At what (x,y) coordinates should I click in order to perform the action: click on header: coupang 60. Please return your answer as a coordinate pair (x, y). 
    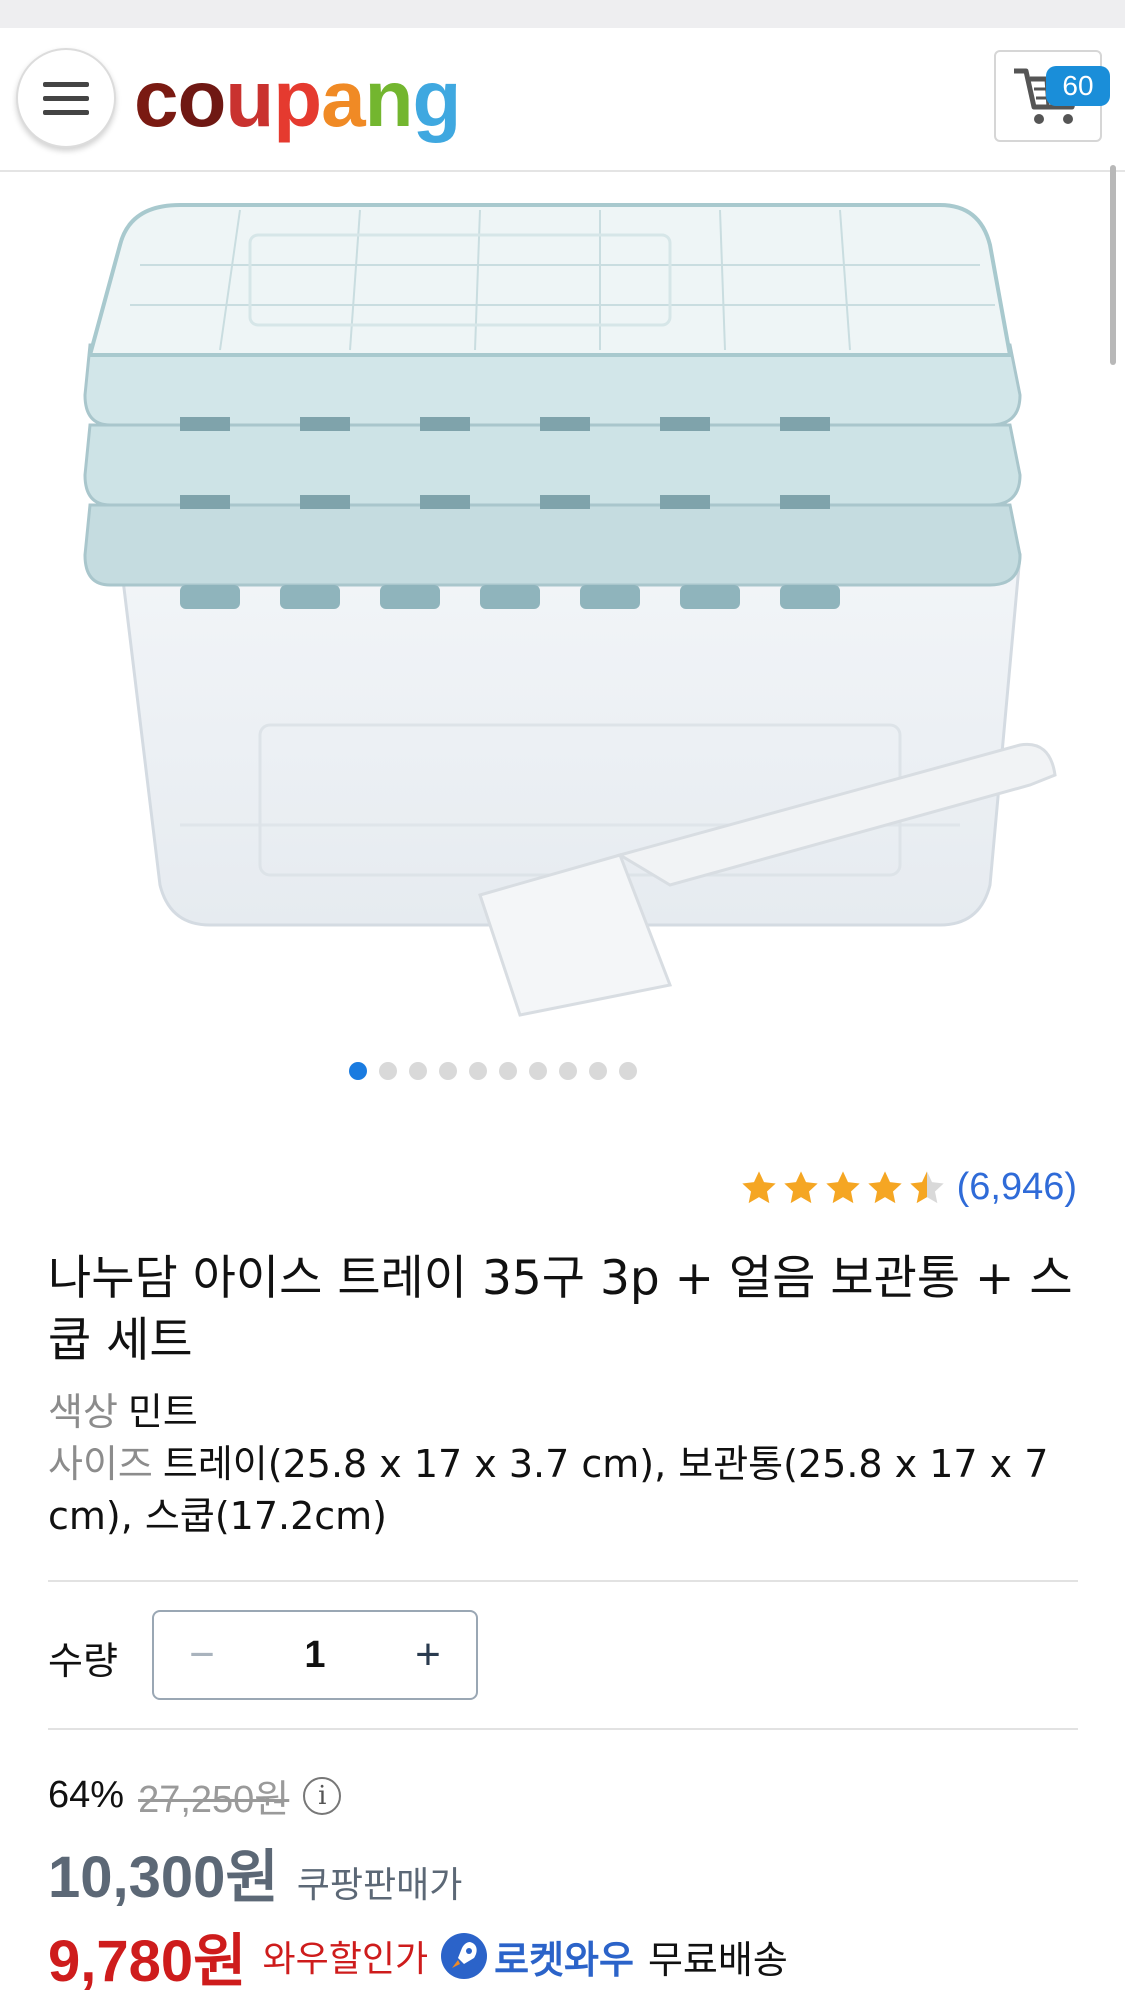
    Looking at the image, I should click on (562, 100).